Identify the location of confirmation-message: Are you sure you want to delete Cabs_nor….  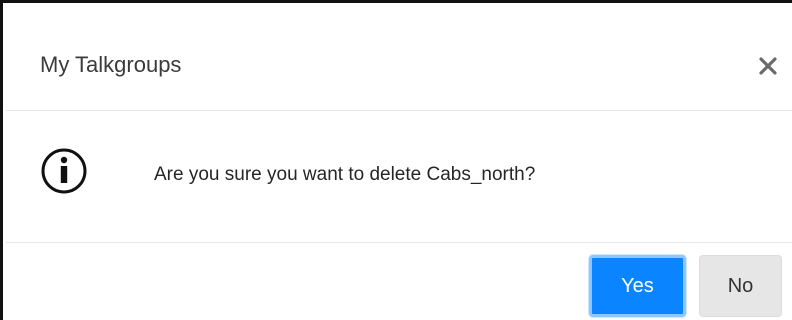
(345, 174).